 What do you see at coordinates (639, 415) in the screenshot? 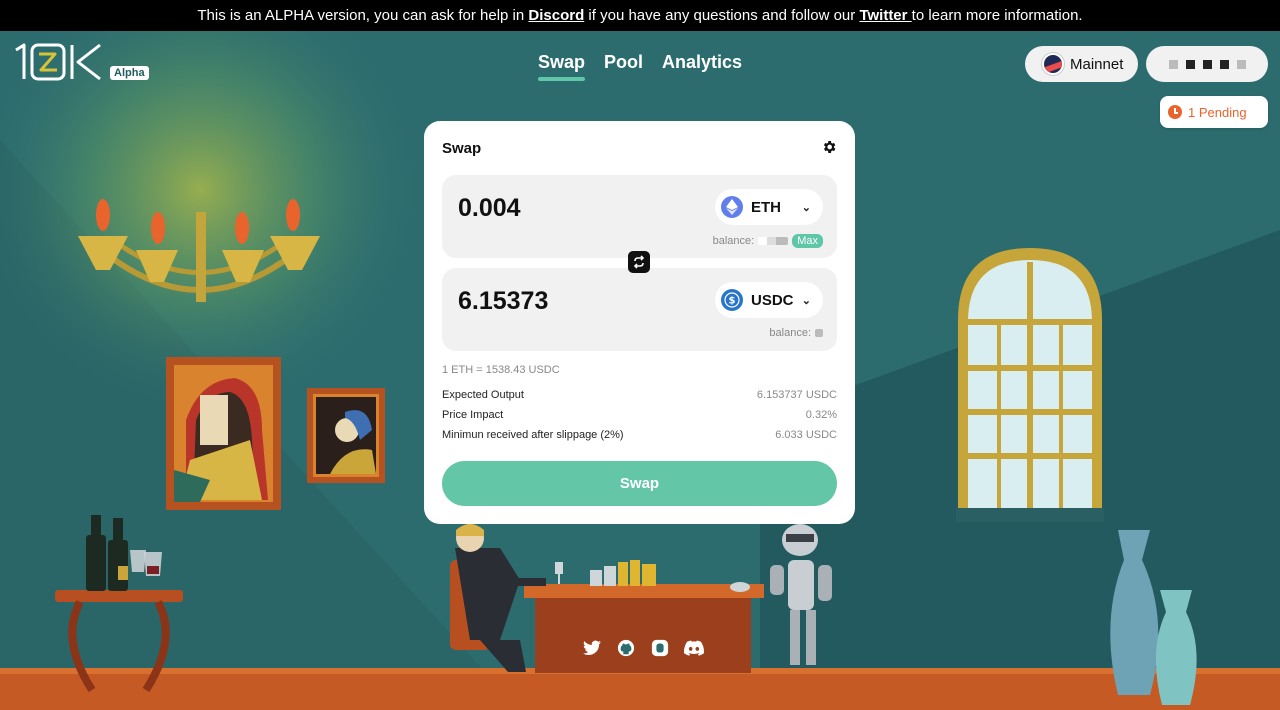
I see `detail-row: Price Impact 0.32%` at bounding box center [639, 415].